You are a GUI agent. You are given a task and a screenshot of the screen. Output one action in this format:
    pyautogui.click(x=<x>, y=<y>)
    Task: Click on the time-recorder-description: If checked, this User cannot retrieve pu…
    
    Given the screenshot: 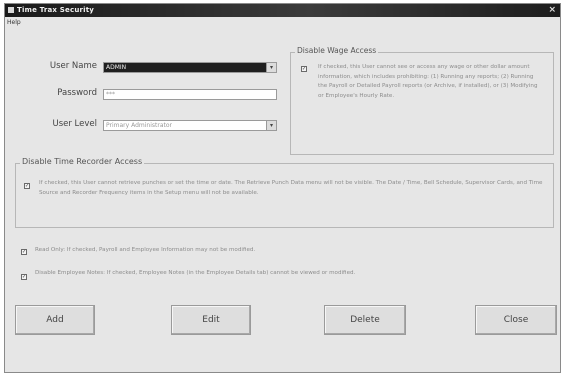 What is the action you would take?
    pyautogui.click(x=291, y=188)
    